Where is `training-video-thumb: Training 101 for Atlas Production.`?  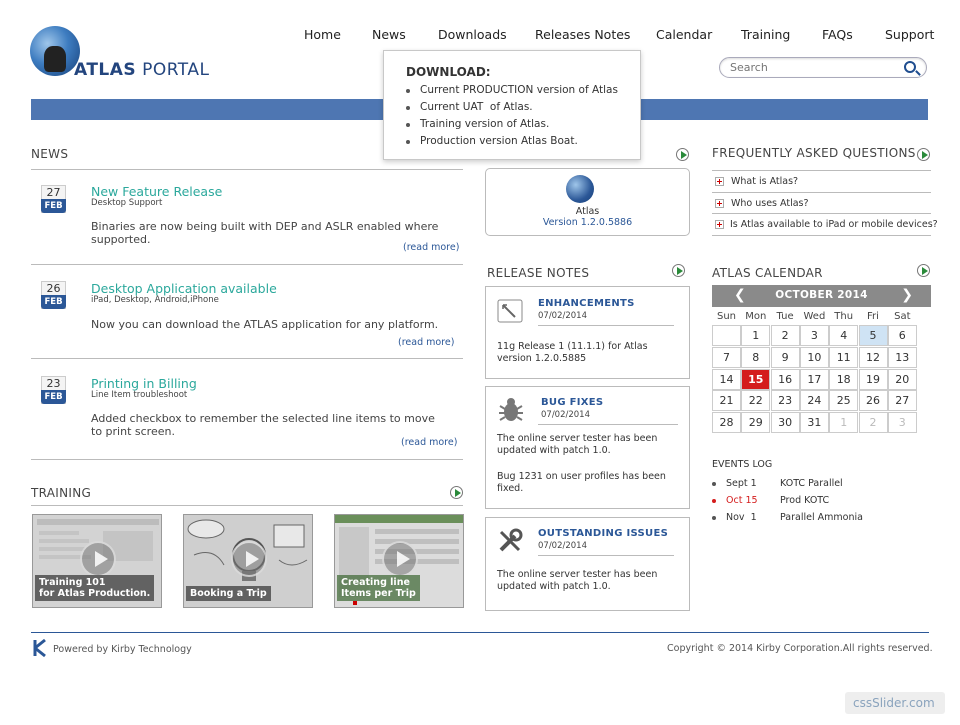 training-video-thumb: Training 101 for Atlas Production. is located at coordinates (97, 561).